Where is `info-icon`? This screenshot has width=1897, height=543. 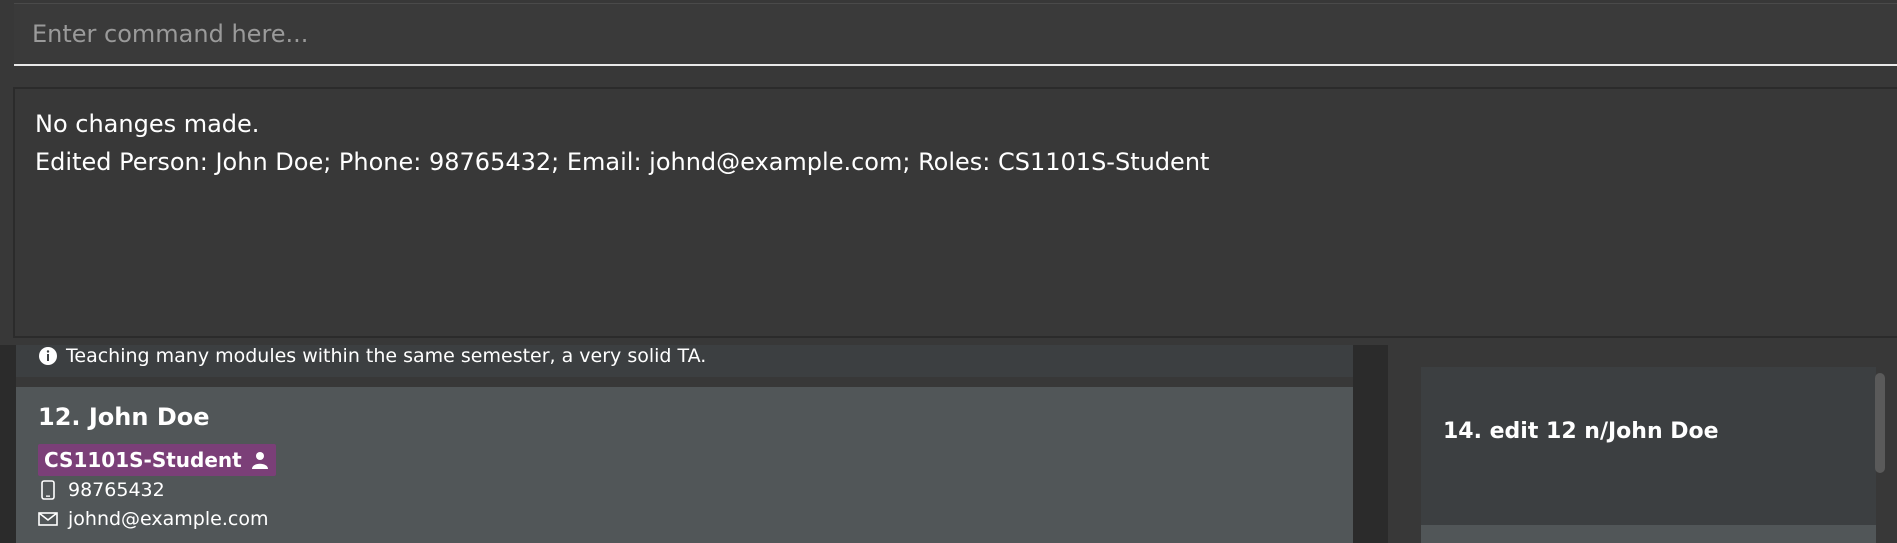
info-icon is located at coordinates (48, 356).